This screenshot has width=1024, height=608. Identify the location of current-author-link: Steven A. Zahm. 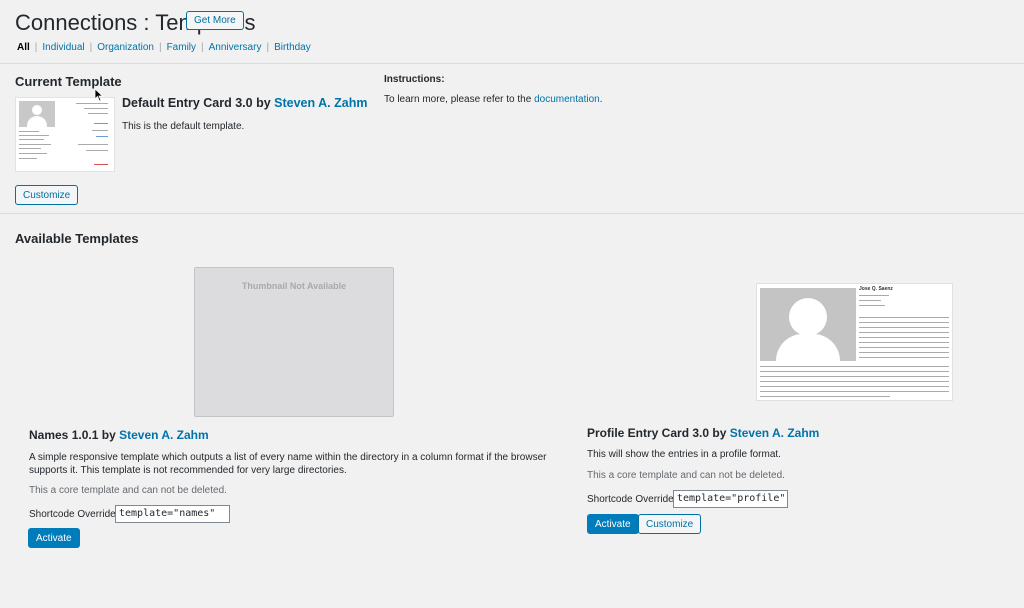
(320, 103).